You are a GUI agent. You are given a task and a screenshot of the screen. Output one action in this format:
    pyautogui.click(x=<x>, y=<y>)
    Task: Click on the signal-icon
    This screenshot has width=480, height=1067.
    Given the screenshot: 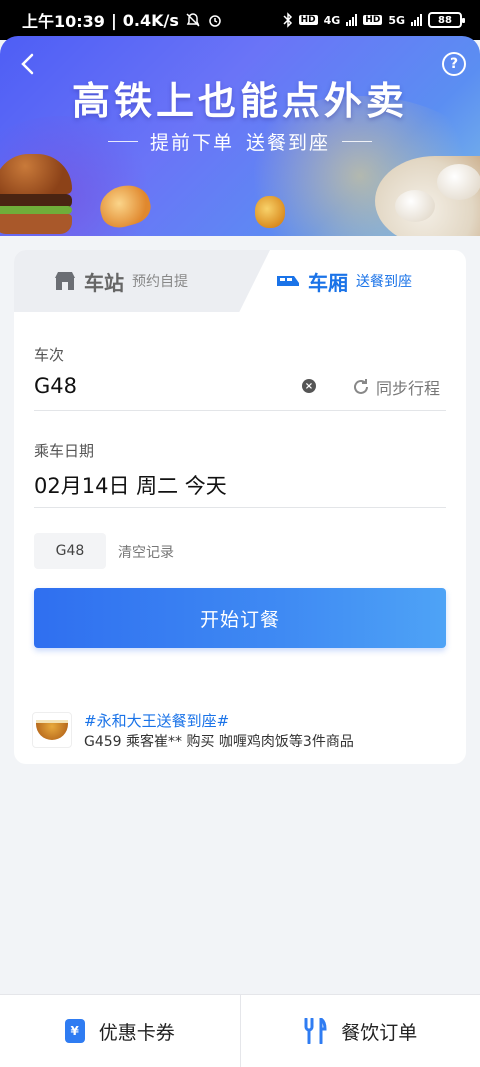 What is the action you would take?
    pyautogui.click(x=352, y=20)
    